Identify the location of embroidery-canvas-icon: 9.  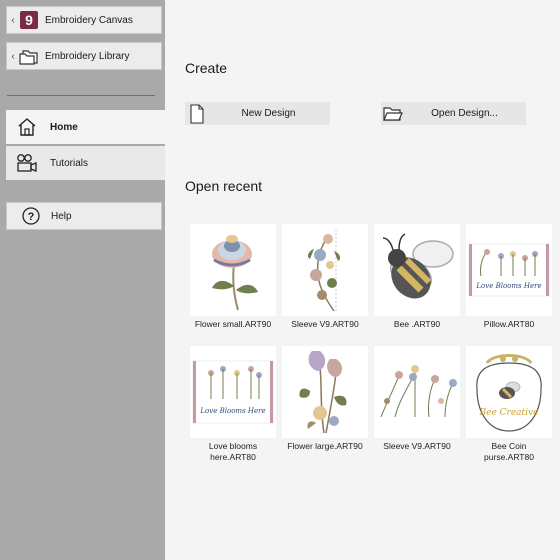
(29, 20).